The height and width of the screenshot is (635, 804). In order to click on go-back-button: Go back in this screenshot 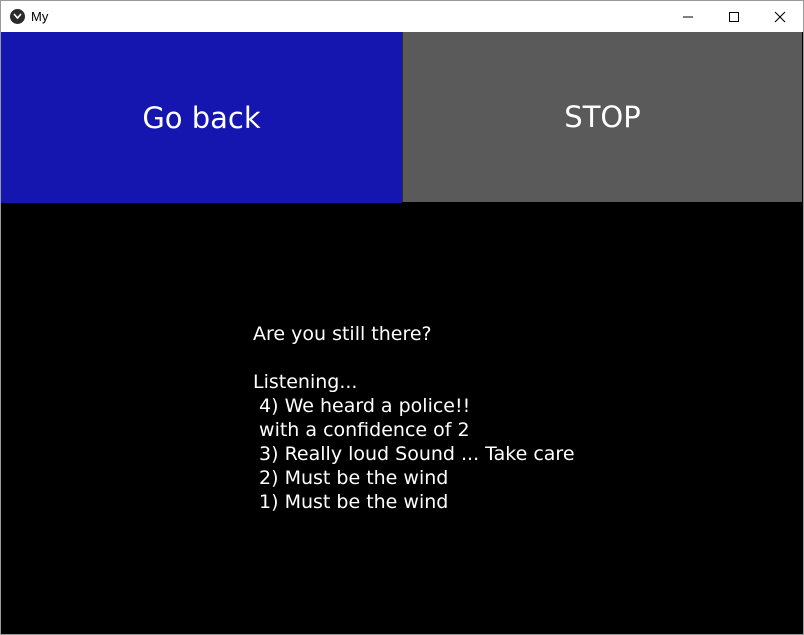, I will do `click(201, 117)`.